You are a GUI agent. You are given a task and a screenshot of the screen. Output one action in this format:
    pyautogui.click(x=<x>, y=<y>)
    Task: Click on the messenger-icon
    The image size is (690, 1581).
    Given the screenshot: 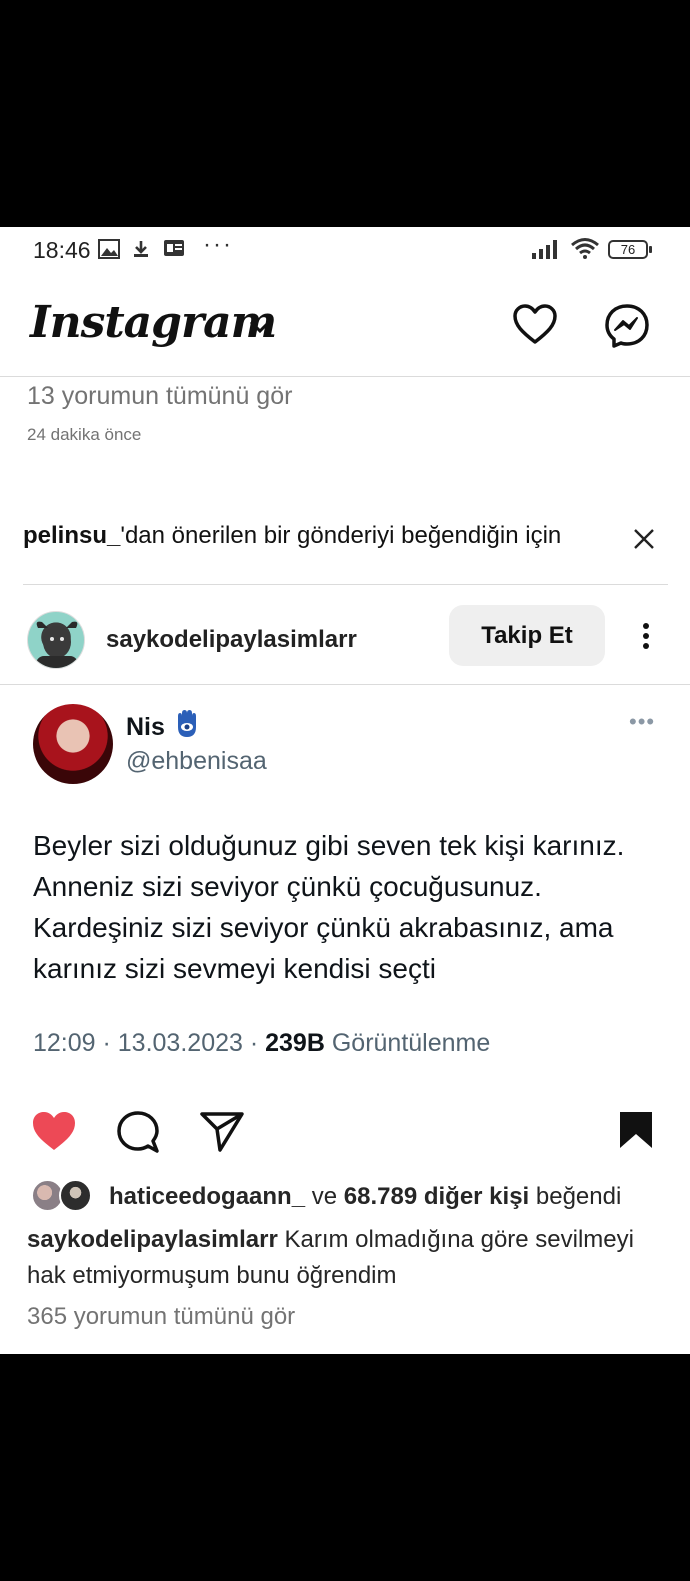 What is the action you would take?
    pyautogui.click(x=627, y=328)
    